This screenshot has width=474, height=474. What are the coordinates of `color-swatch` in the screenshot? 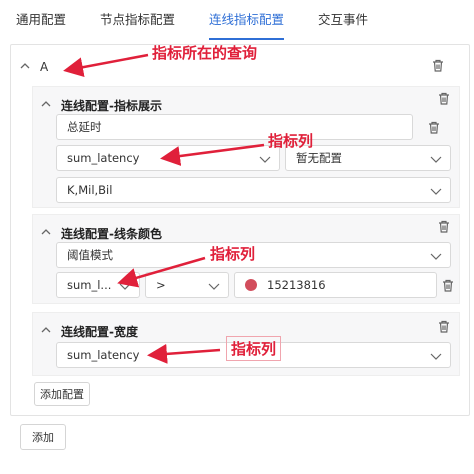 It's located at (251, 285).